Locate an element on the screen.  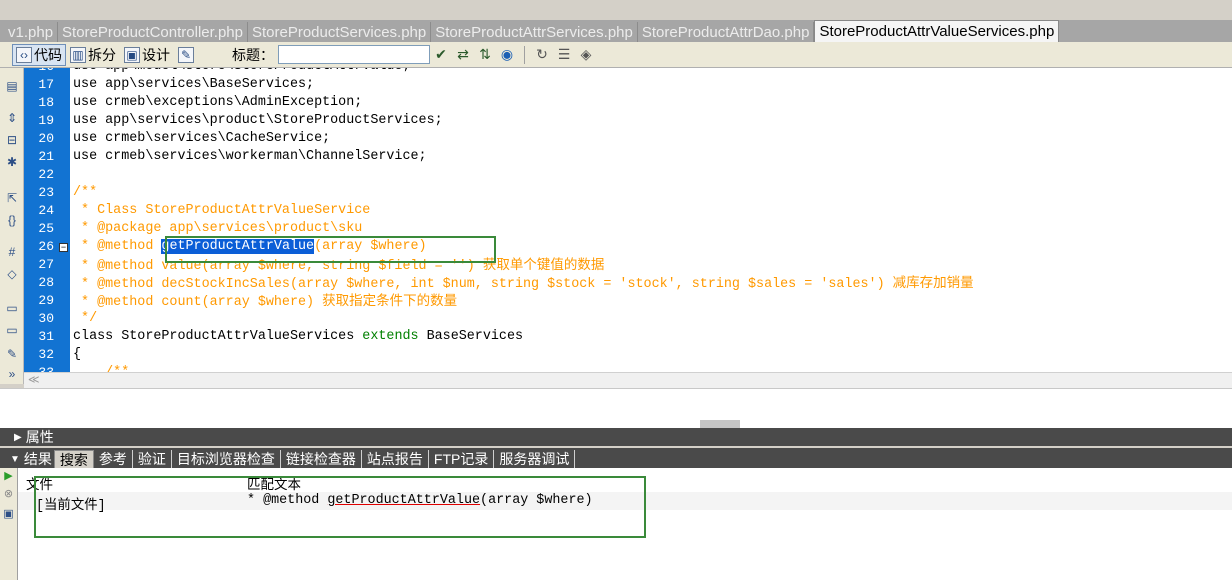
line-numbers-icon: # is located at coordinates (12, 252).